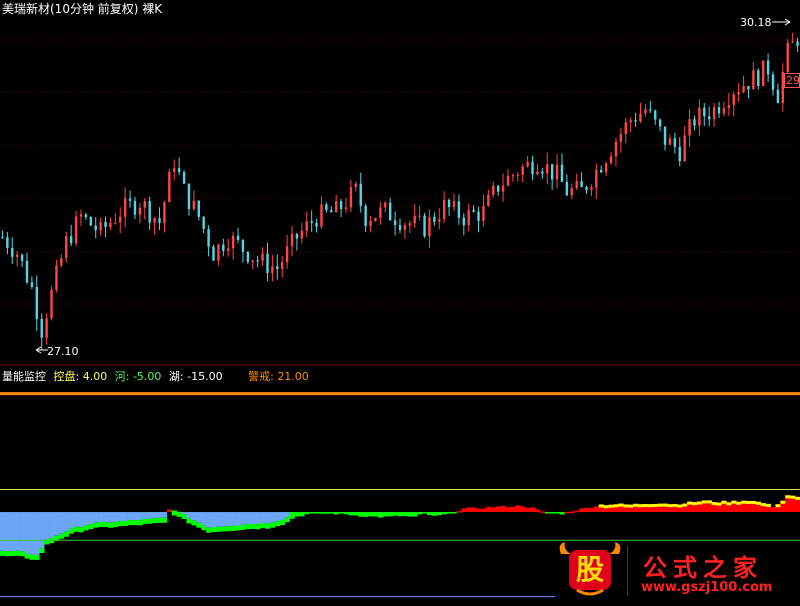  Describe the element at coordinates (677, 571) in the screenshot. I see `watermark: 股 公式之家 www.gszj100.com` at that location.